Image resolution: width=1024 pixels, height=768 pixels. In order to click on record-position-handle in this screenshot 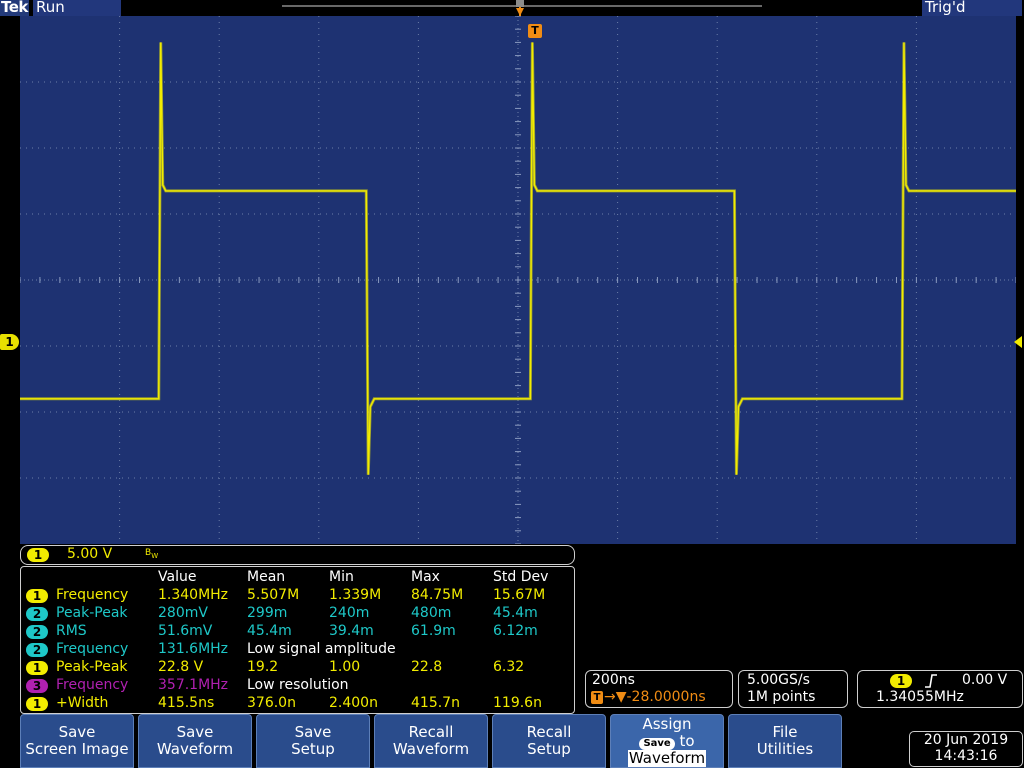, I will do `click(520, 3)`.